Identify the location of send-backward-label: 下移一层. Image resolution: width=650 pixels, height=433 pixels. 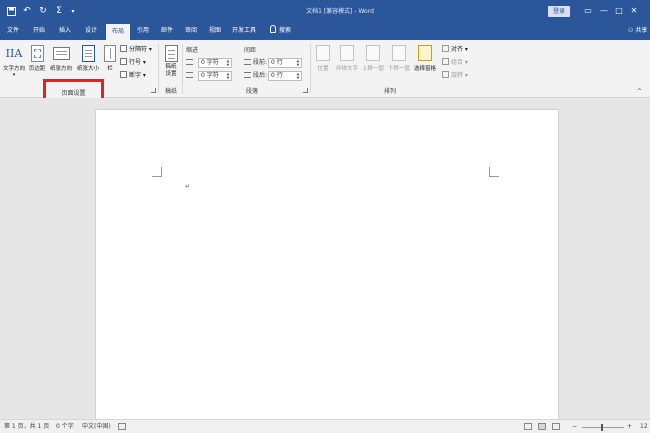
(398, 69).